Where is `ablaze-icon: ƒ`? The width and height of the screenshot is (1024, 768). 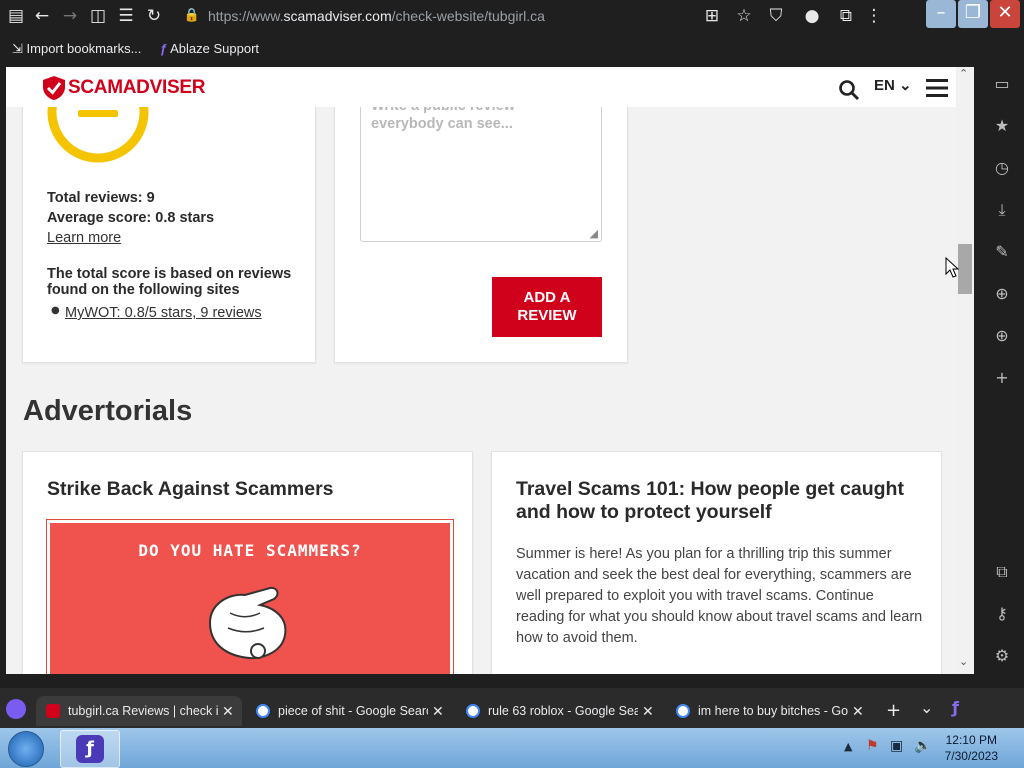 ablaze-icon: ƒ is located at coordinates (164, 48).